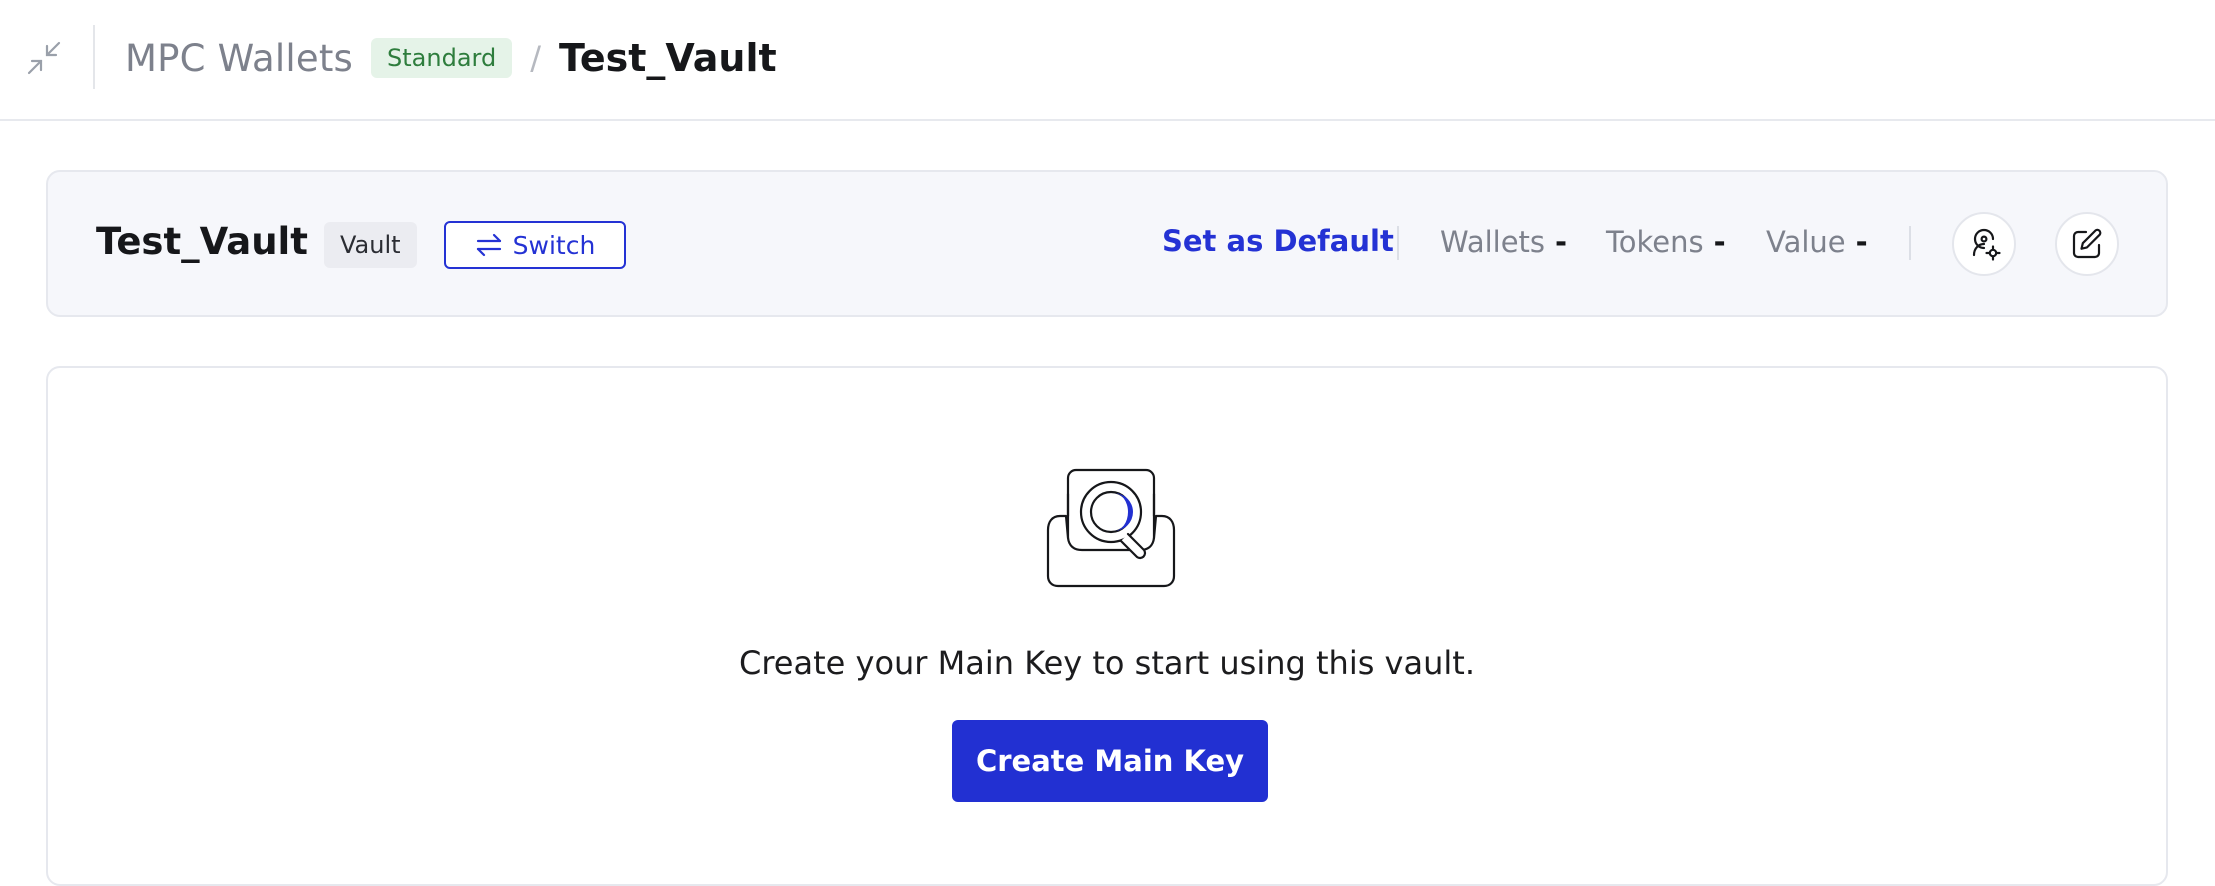 Image resolution: width=2215 pixels, height=886 pixels. What do you see at coordinates (668, 58) in the screenshot?
I see `page-title: Test_Vault` at bounding box center [668, 58].